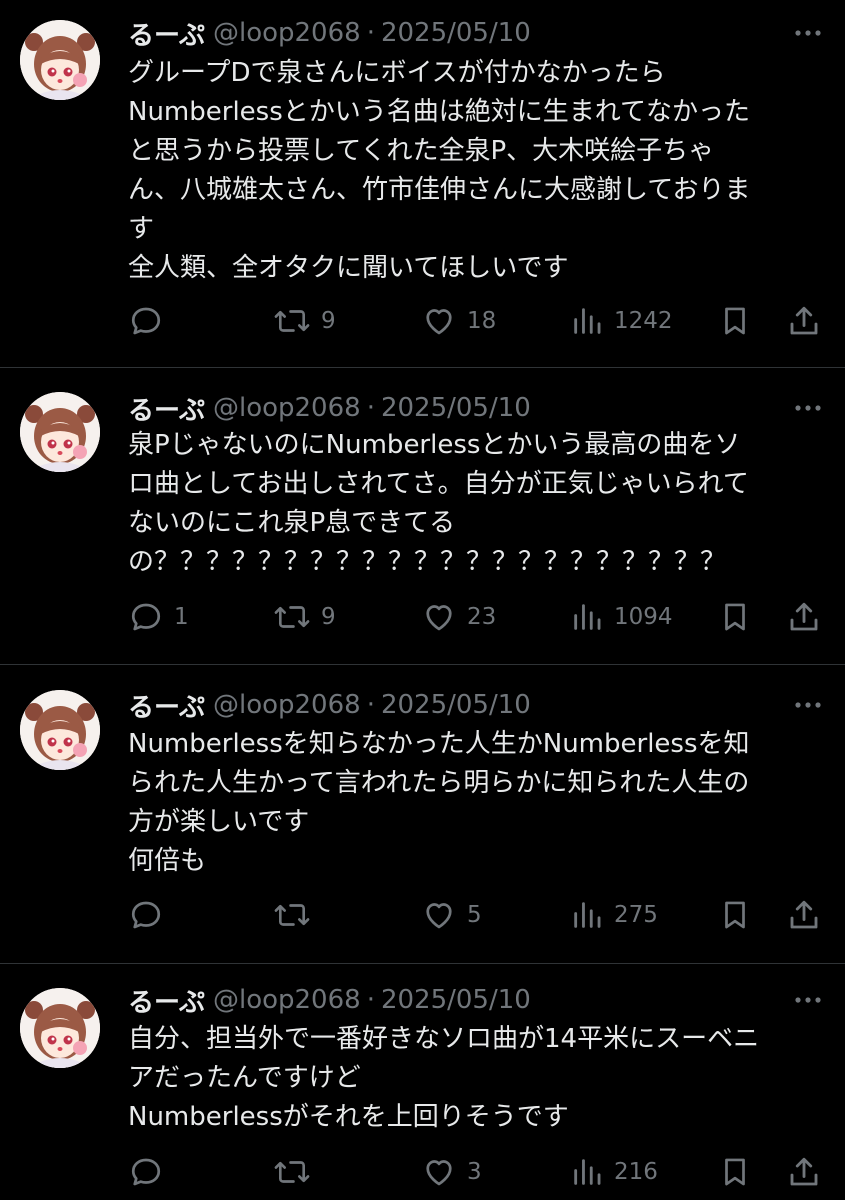  What do you see at coordinates (643, 617) in the screenshot?
I see `view-count: 1094` at bounding box center [643, 617].